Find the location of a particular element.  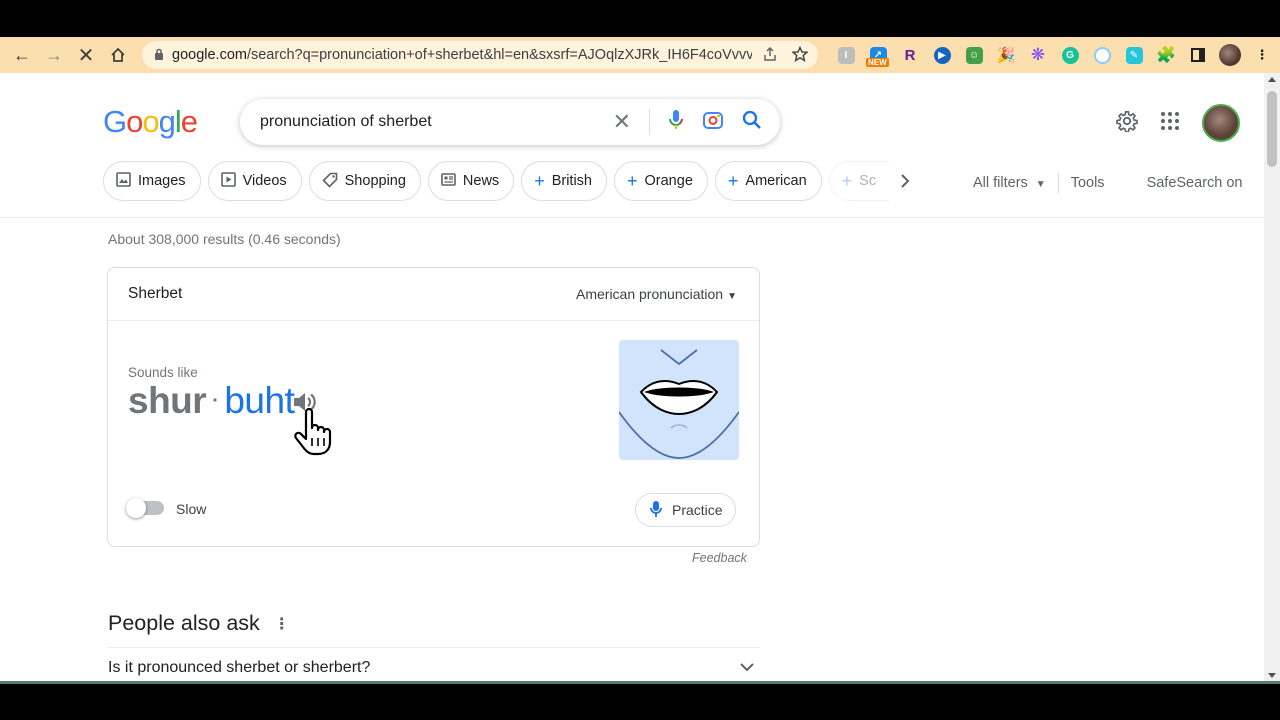

tools-button: Tools is located at coordinates (1088, 183).